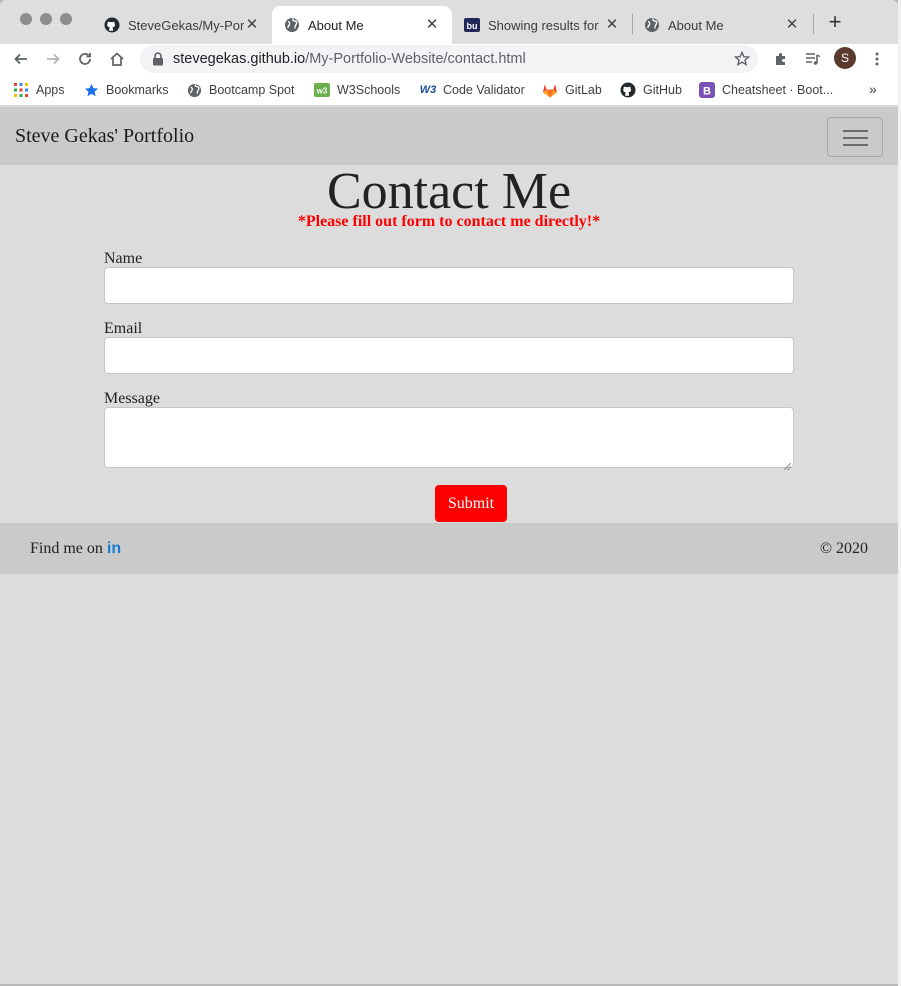 Image resolution: width=901 pixels, height=986 pixels. What do you see at coordinates (21, 59) in the screenshot?
I see `back-arrow-icon` at bounding box center [21, 59].